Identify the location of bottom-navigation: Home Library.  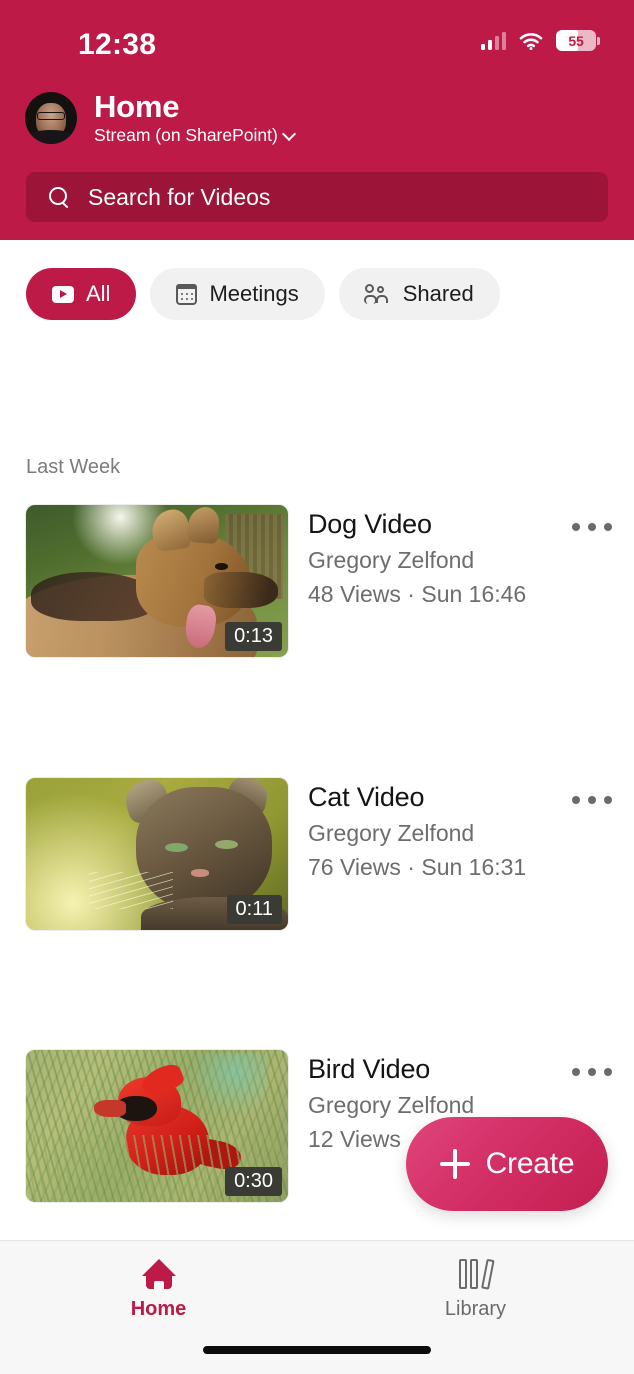
(317, 1307).